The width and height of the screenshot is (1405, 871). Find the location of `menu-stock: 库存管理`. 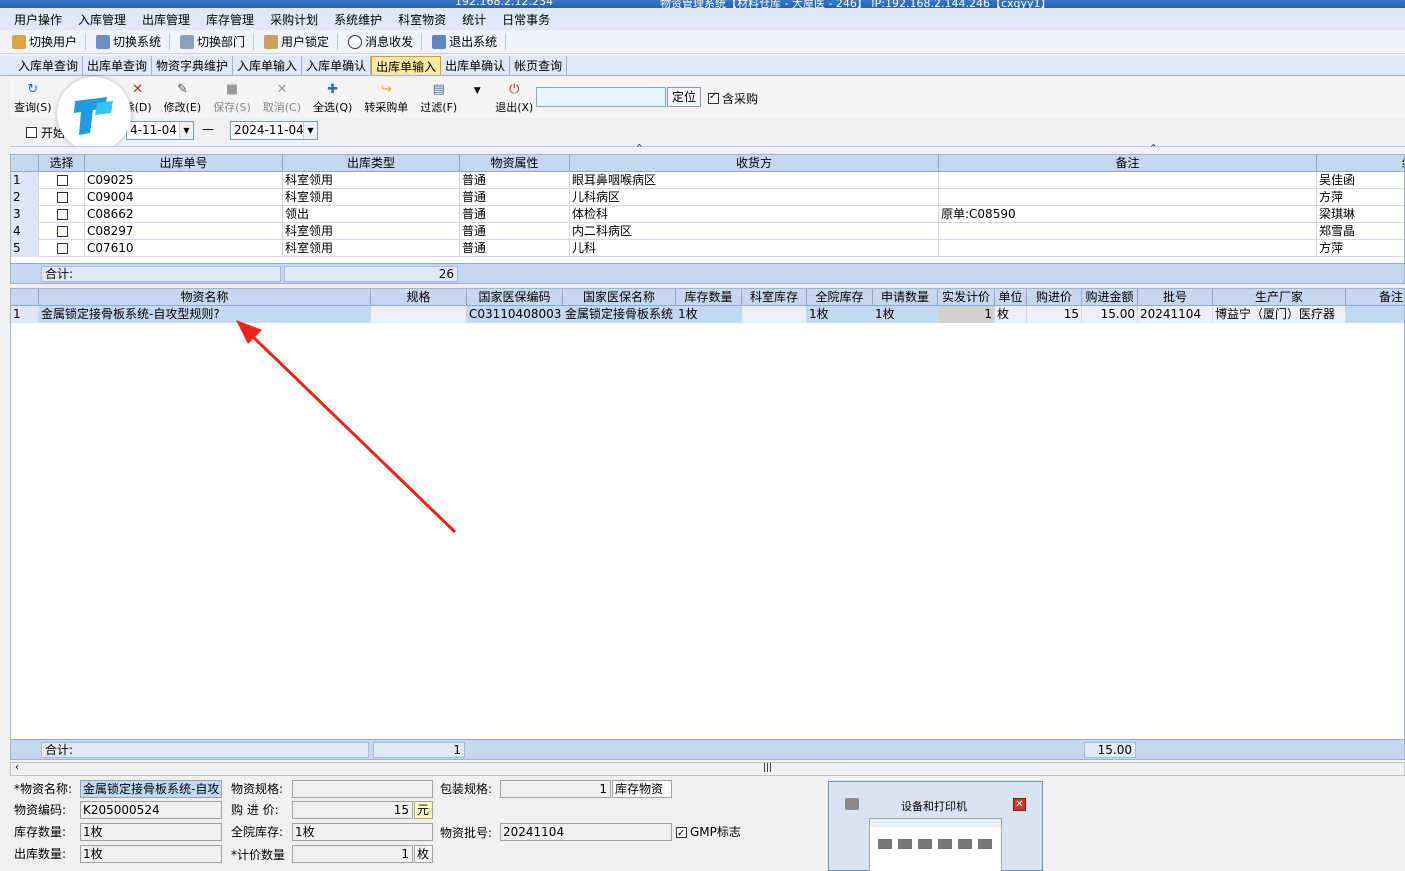

menu-stock: 库存管理 is located at coordinates (230, 19).